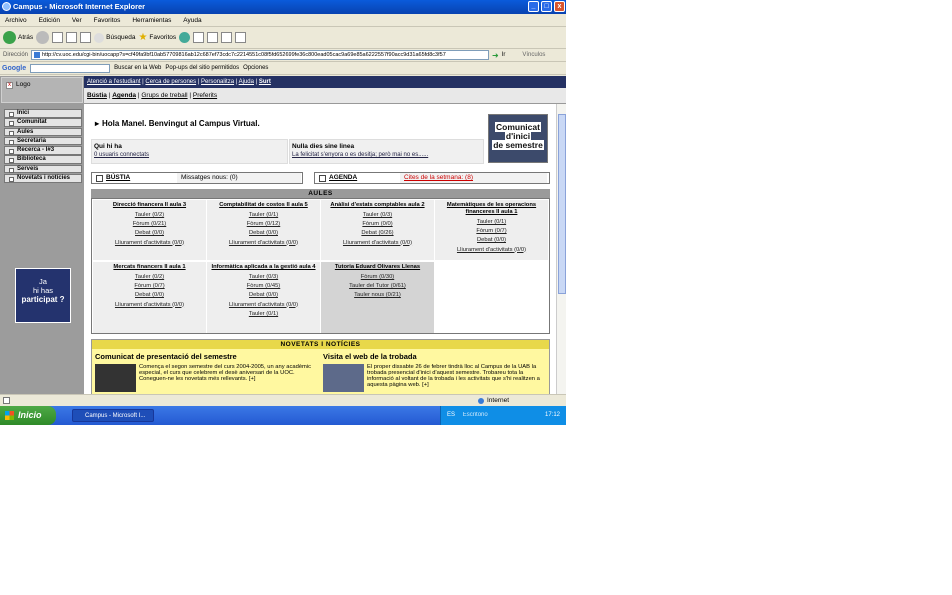 The image size is (952, 595). What do you see at coordinates (43, 37) in the screenshot?
I see `forward-button` at bounding box center [43, 37].